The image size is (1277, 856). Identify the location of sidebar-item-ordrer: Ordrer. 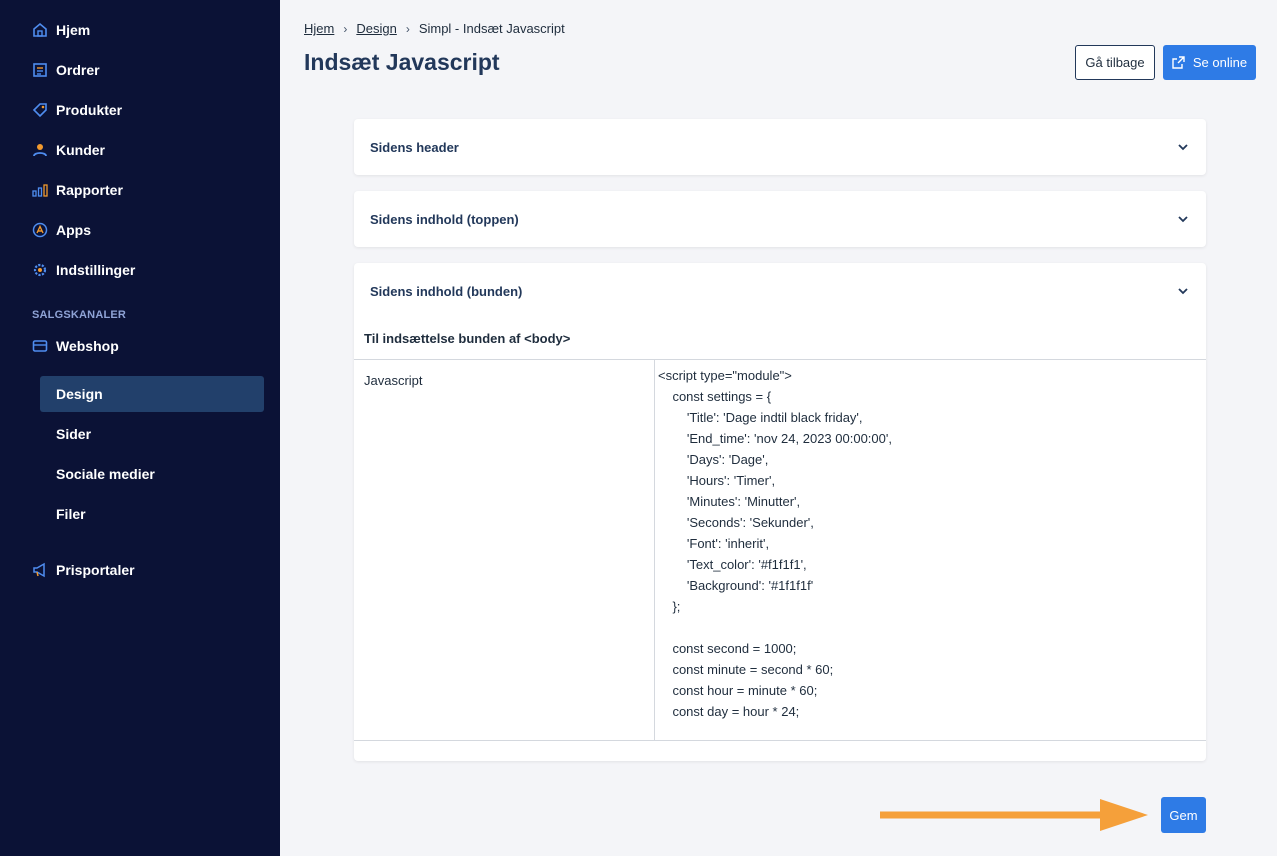
(66, 70).